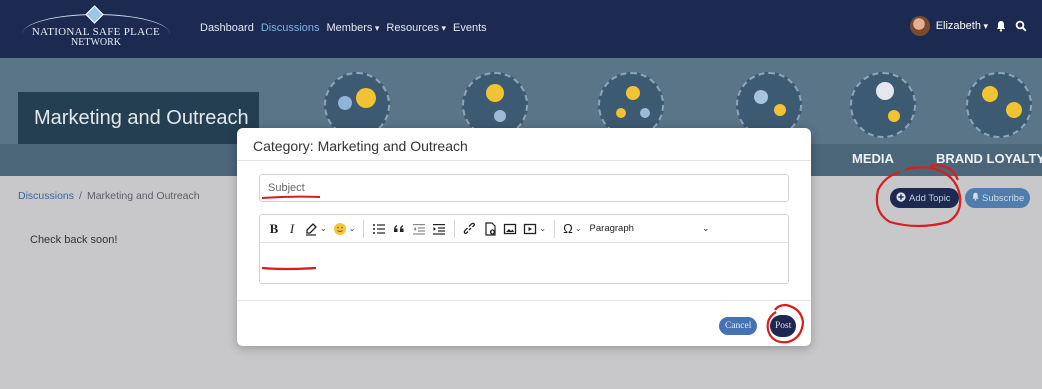 This screenshot has height=389, width=1042. I want to click on quote-icon, so click(399, 228).